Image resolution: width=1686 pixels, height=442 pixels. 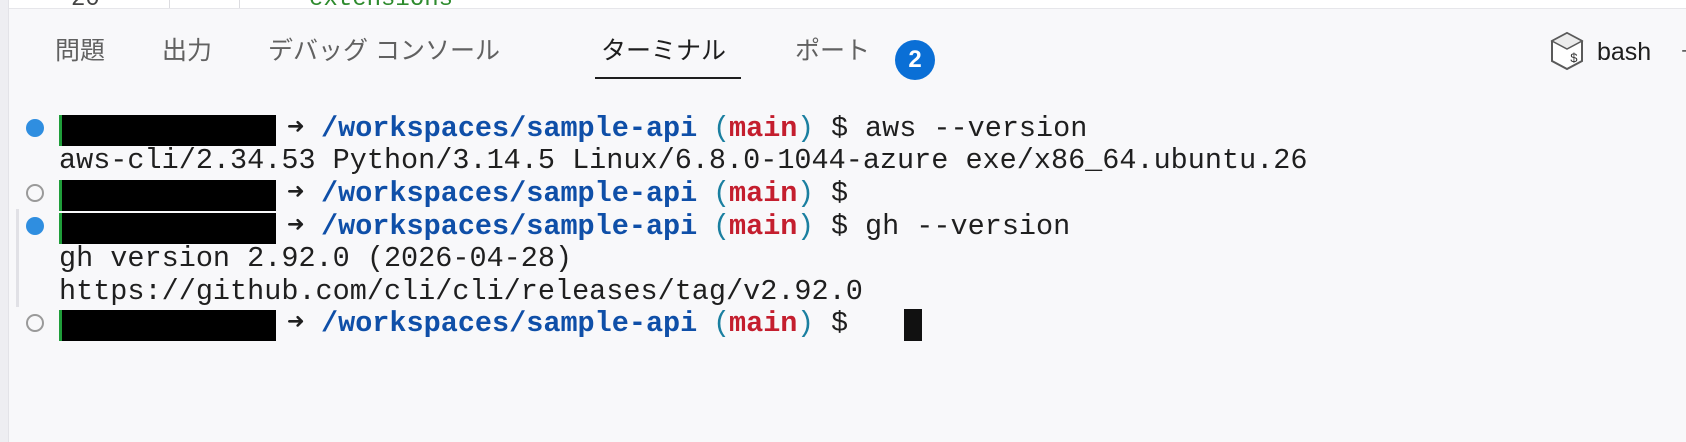 I want to click on ports-count-badge: 2, so click(x=915, y=60).